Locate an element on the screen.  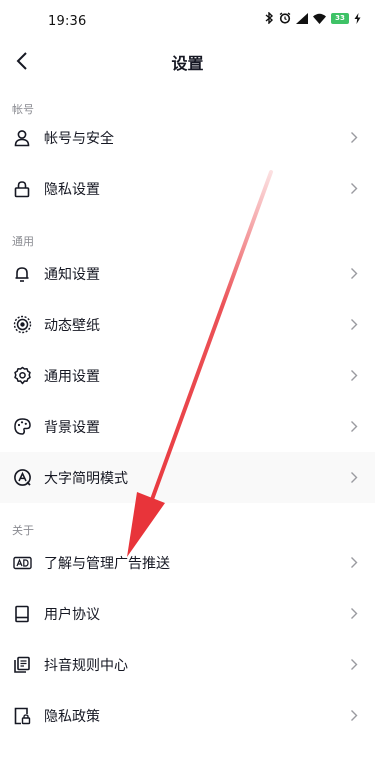
nav-bar: 设置 is located at coordinates (187, 61).